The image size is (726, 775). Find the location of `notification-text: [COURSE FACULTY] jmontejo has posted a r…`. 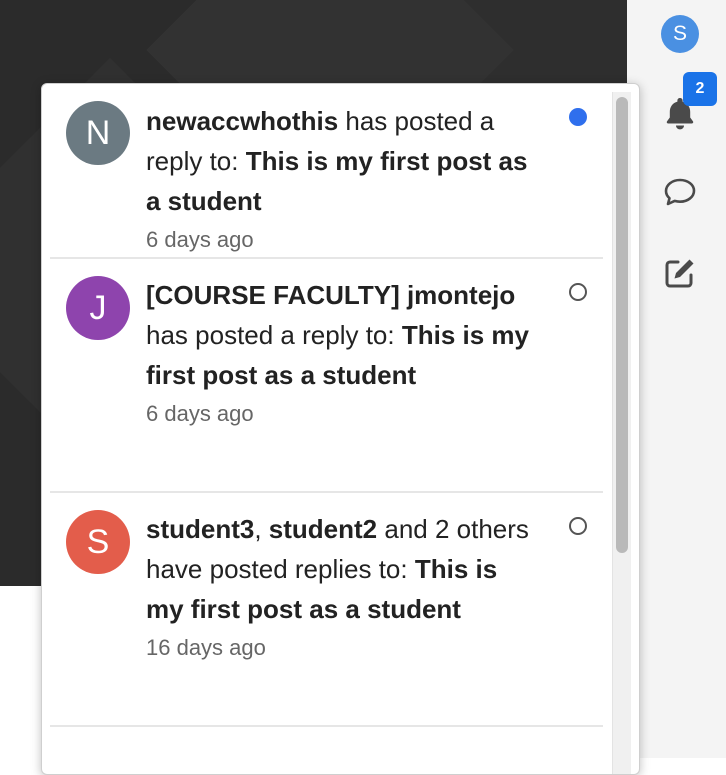

notification-text: [COURSE FACULTY] jmontejo has posted a r… is located at coordinates (338, 335).